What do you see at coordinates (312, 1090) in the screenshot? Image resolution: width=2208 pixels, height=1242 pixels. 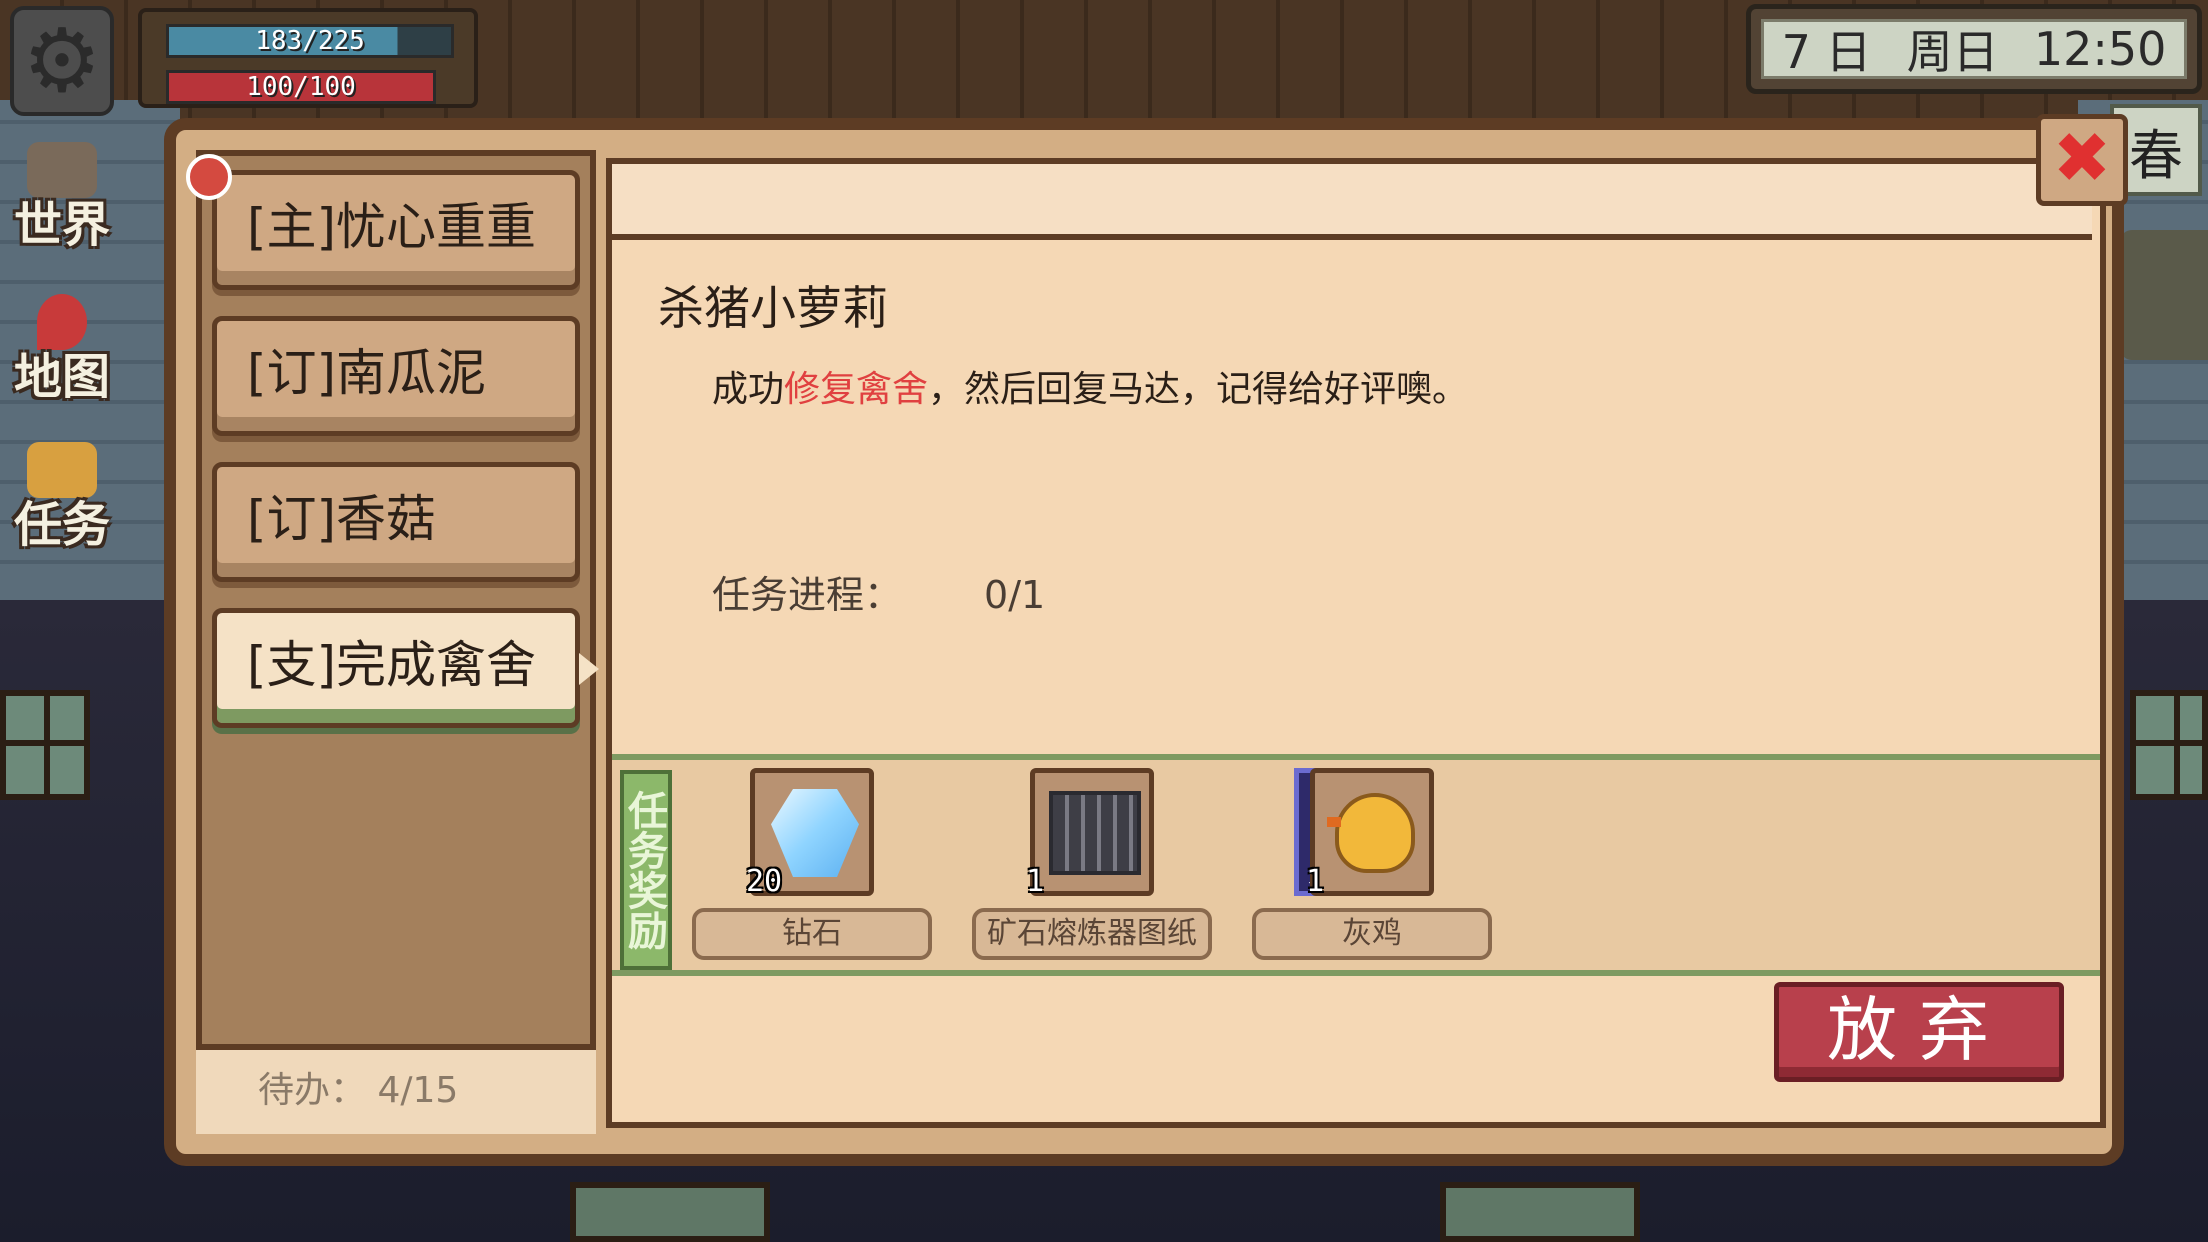 I see `todo-label: 待办：` at bounding box center [312, 1090].